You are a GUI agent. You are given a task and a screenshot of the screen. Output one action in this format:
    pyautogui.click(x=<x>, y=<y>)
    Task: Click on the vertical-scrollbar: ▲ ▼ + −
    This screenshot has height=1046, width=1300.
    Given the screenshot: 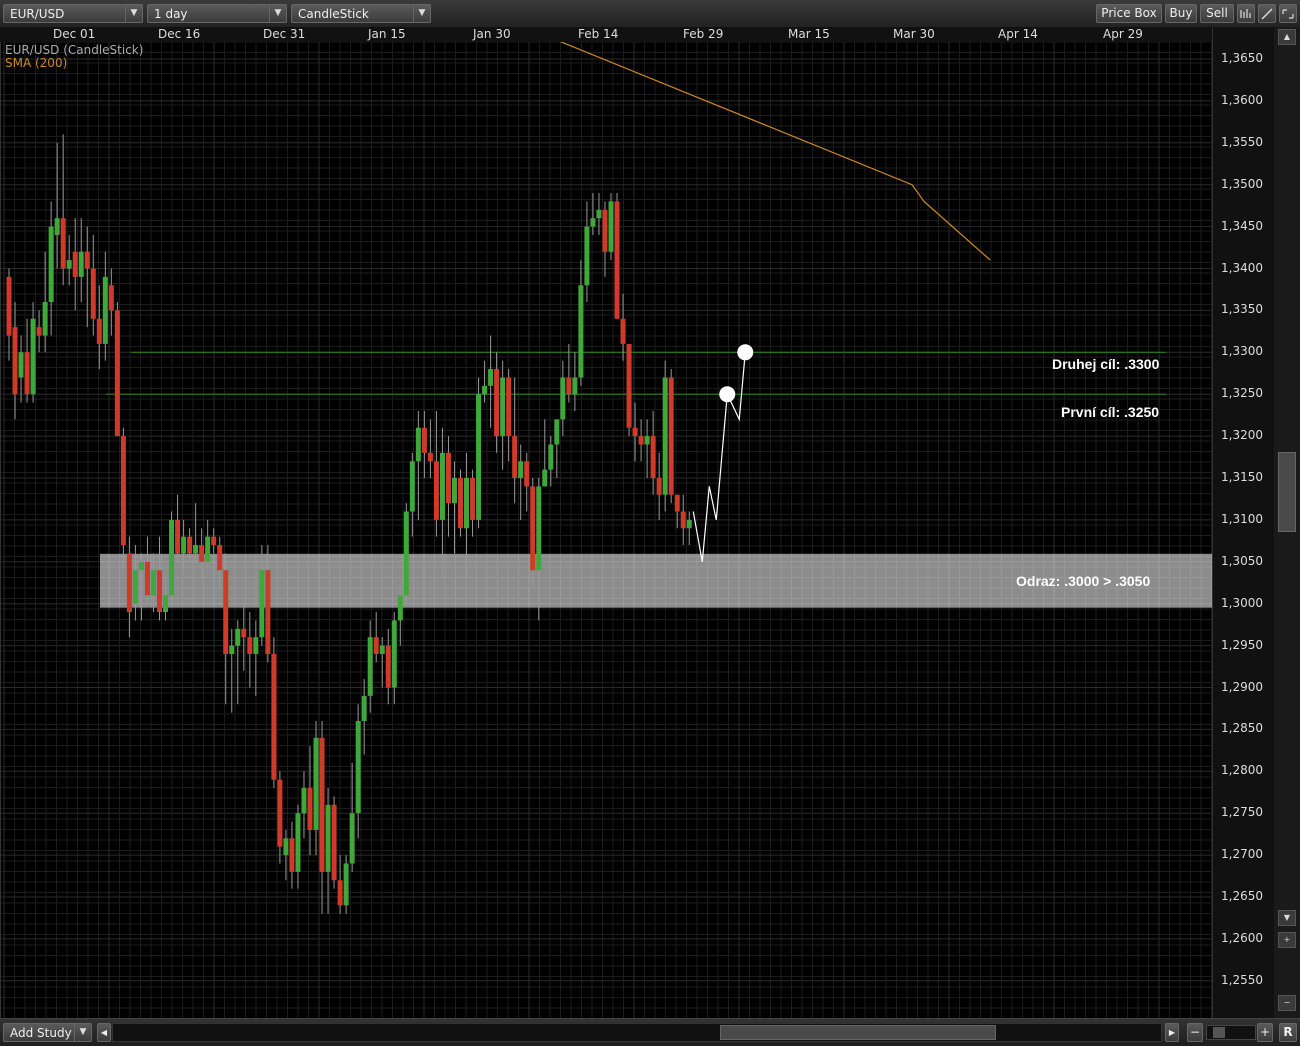 What is the action you would take?
    pyautogui.click(x=1287, y=522)
    